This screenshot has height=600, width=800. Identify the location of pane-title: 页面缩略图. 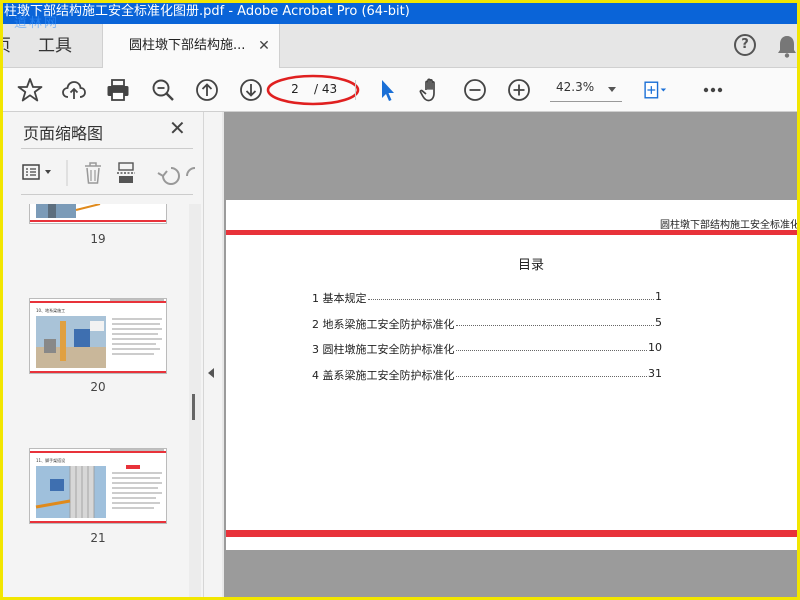
(63, 133).